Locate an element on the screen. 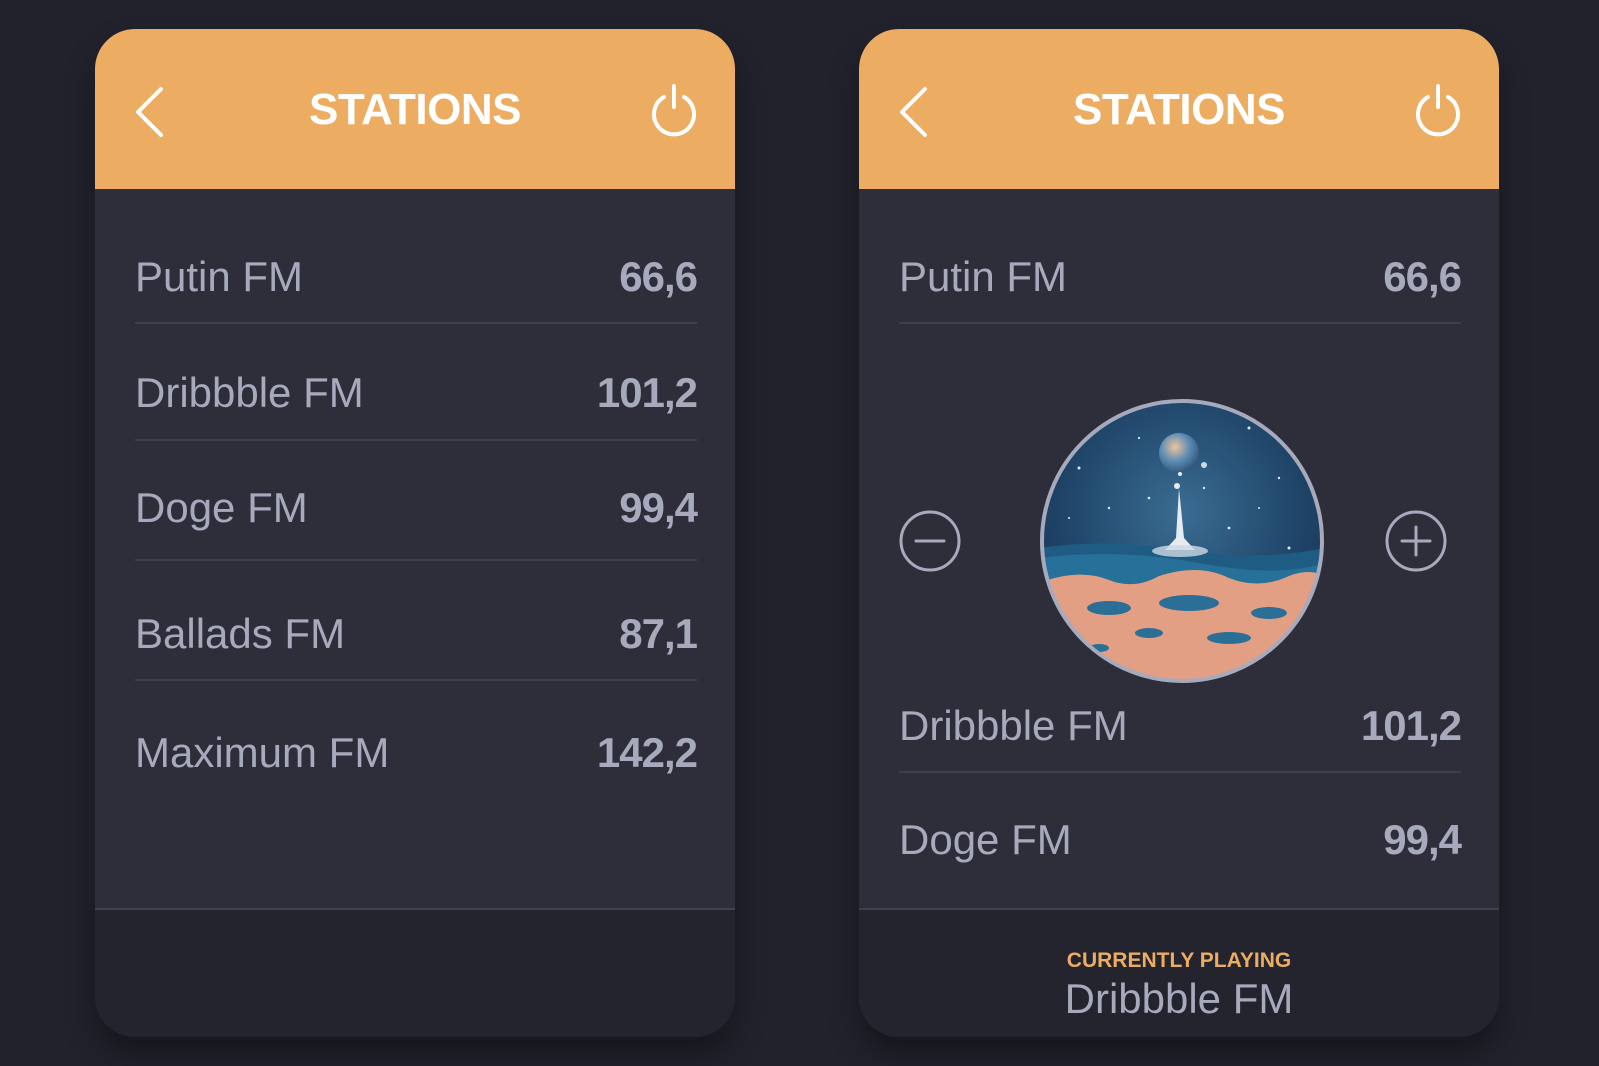  now-playing-station: Dribbble FM is located at coordinates (1179, 998).